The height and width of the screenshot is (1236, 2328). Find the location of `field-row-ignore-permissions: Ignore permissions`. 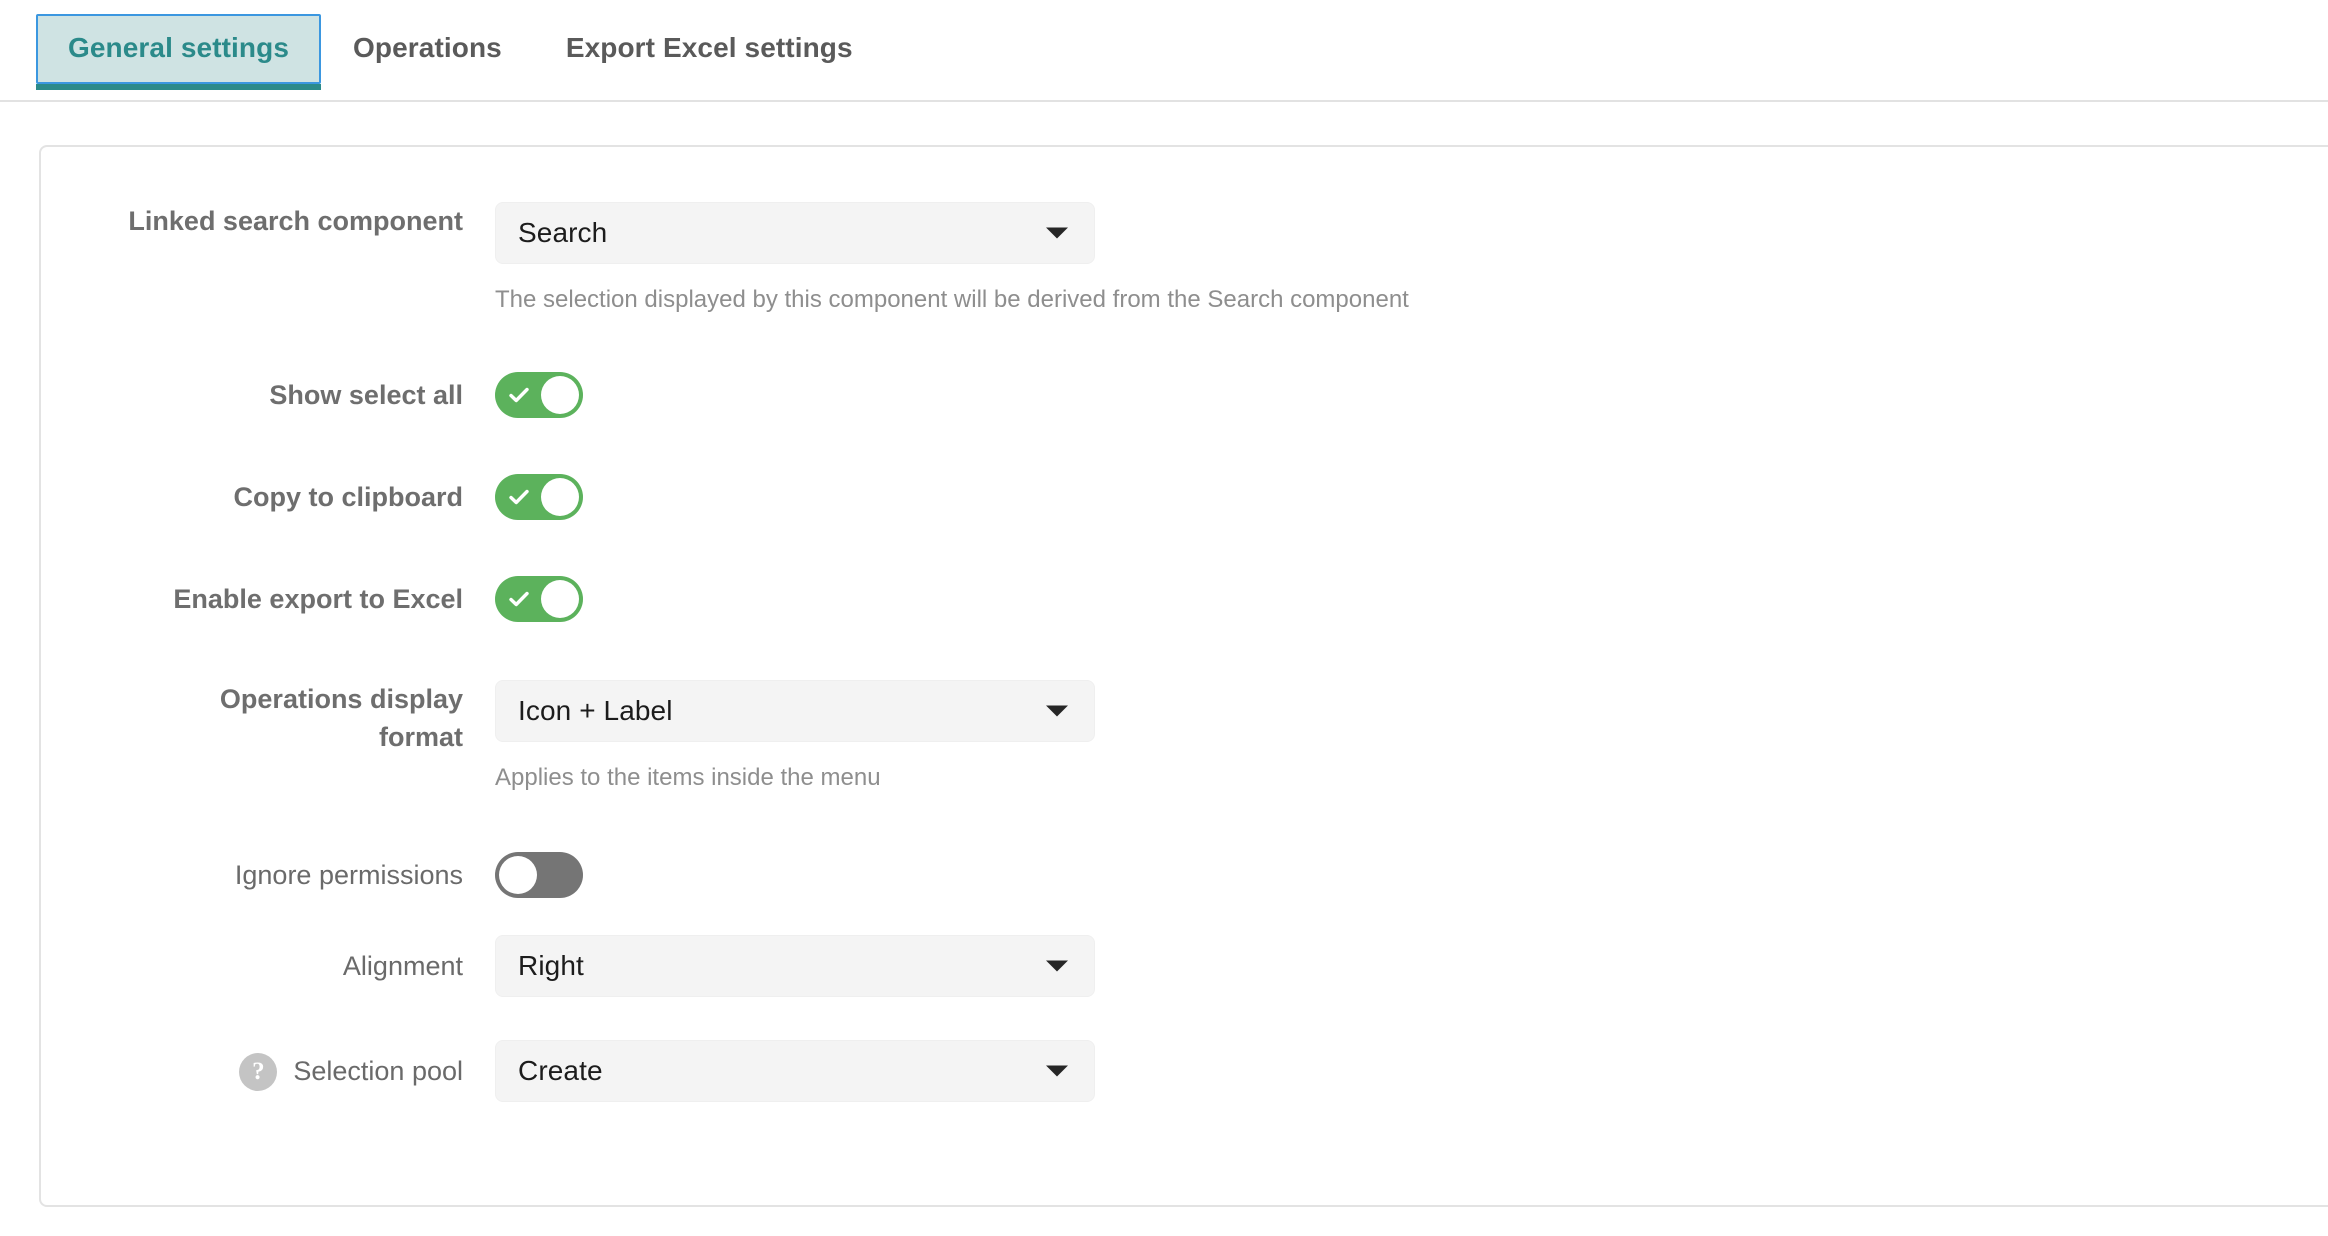

field-row-ignore-permissions: Ignore permissions is located at coordinates (312, 875).